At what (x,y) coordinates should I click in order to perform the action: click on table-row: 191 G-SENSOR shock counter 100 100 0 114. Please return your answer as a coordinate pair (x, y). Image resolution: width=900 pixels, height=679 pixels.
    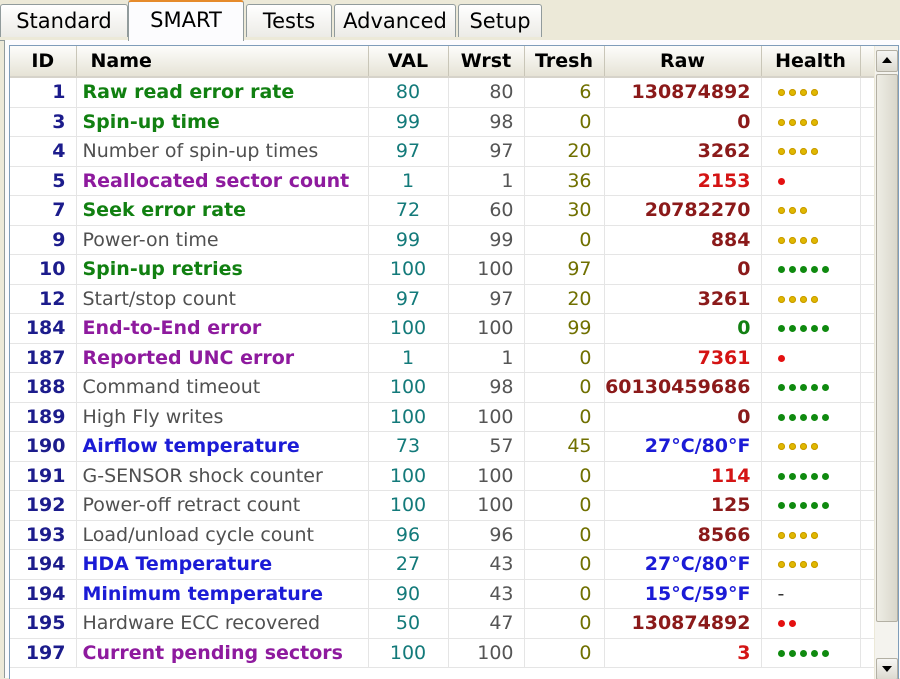
    Looking at the image, I should click on (442, 476).